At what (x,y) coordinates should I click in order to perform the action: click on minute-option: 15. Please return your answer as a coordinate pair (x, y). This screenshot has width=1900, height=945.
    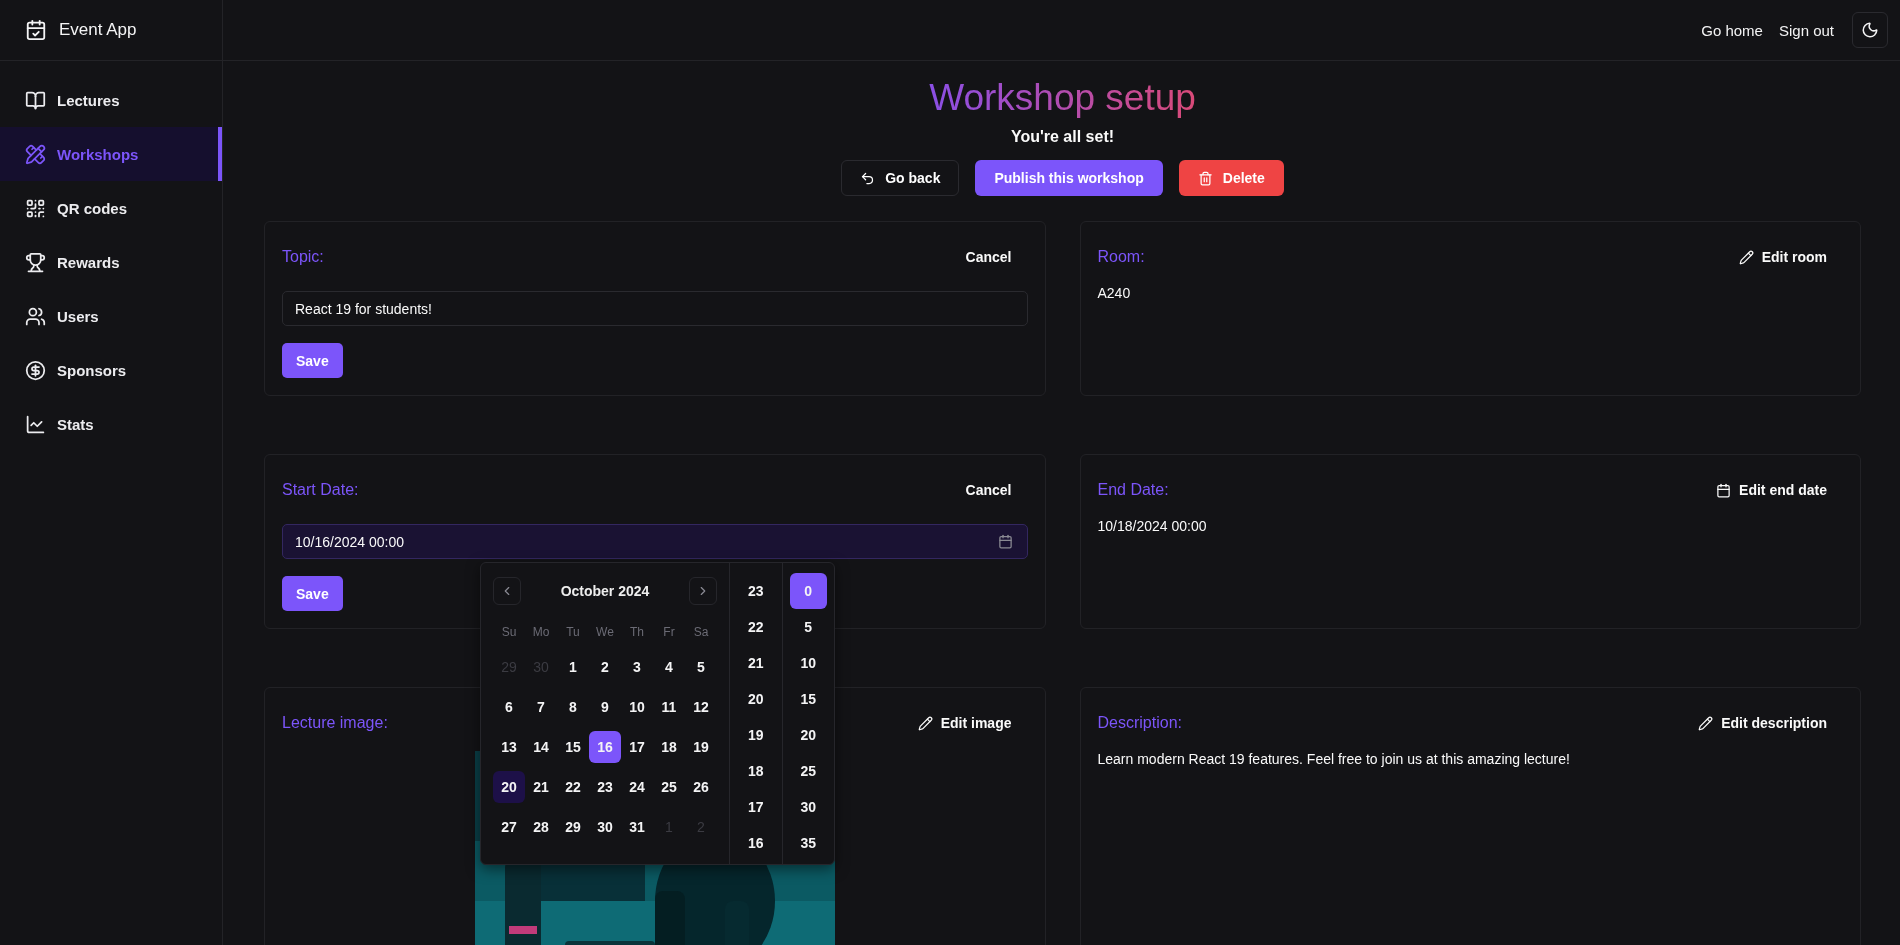
    Looking at the image, I should click on (808, 699).